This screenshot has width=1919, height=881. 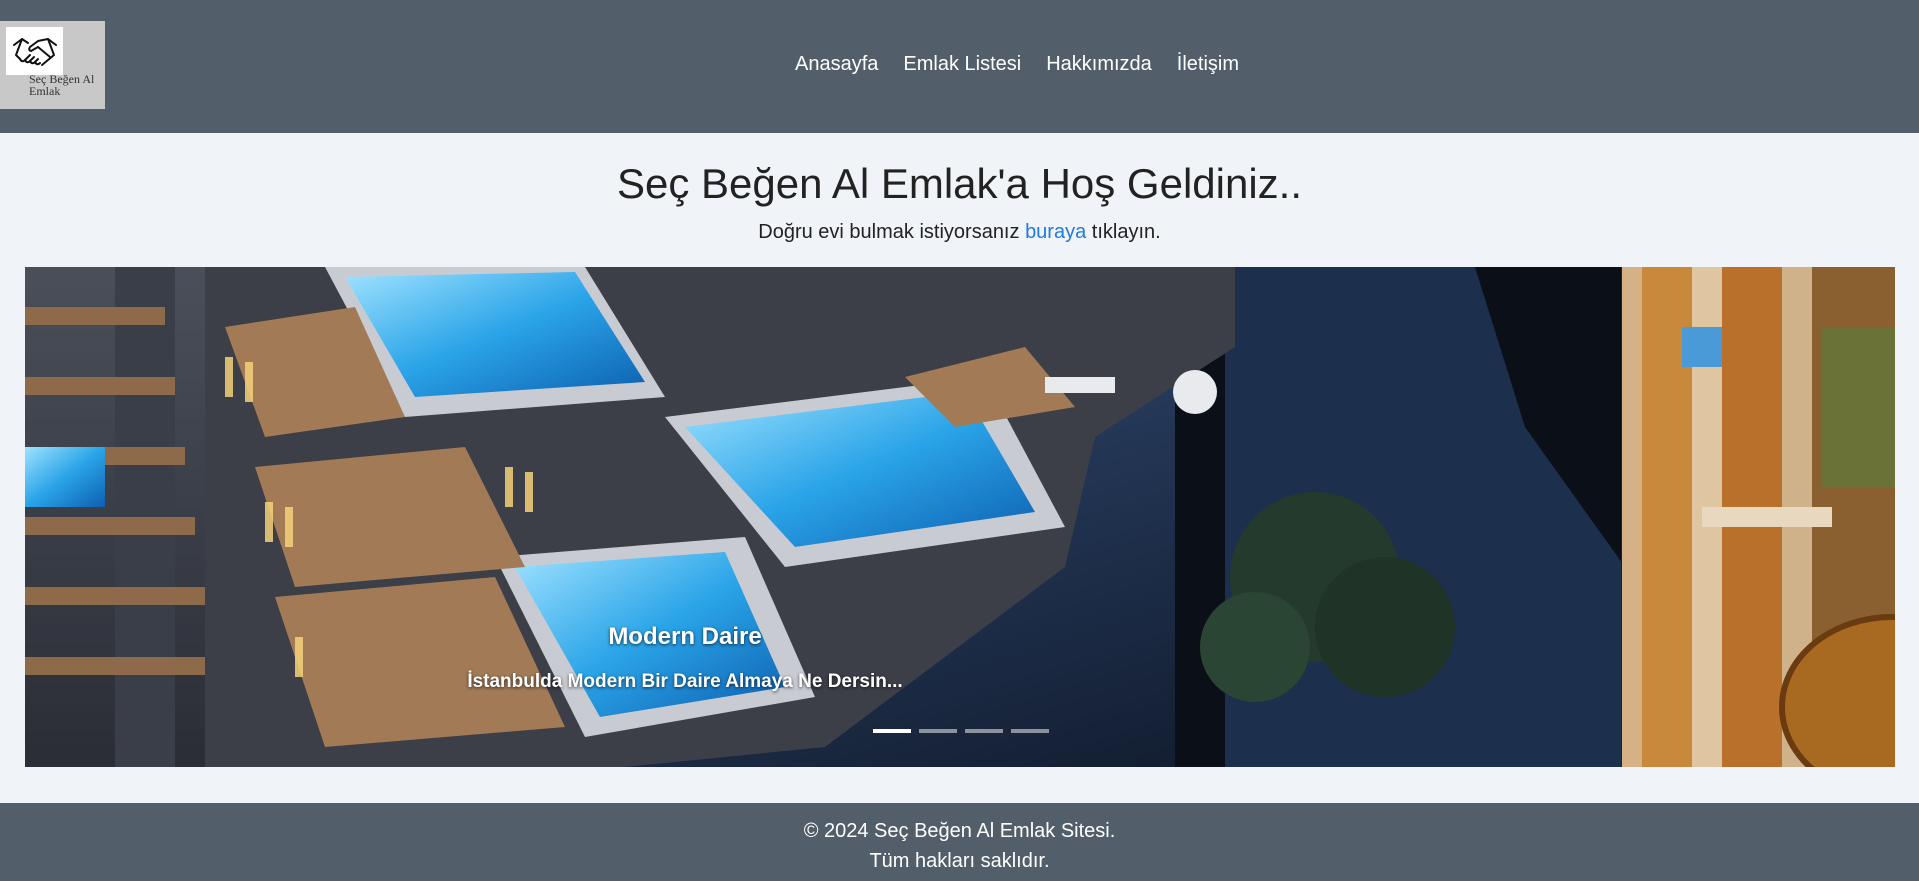 I want to click on listing-link: buraya, so click(x=1055, y=232).